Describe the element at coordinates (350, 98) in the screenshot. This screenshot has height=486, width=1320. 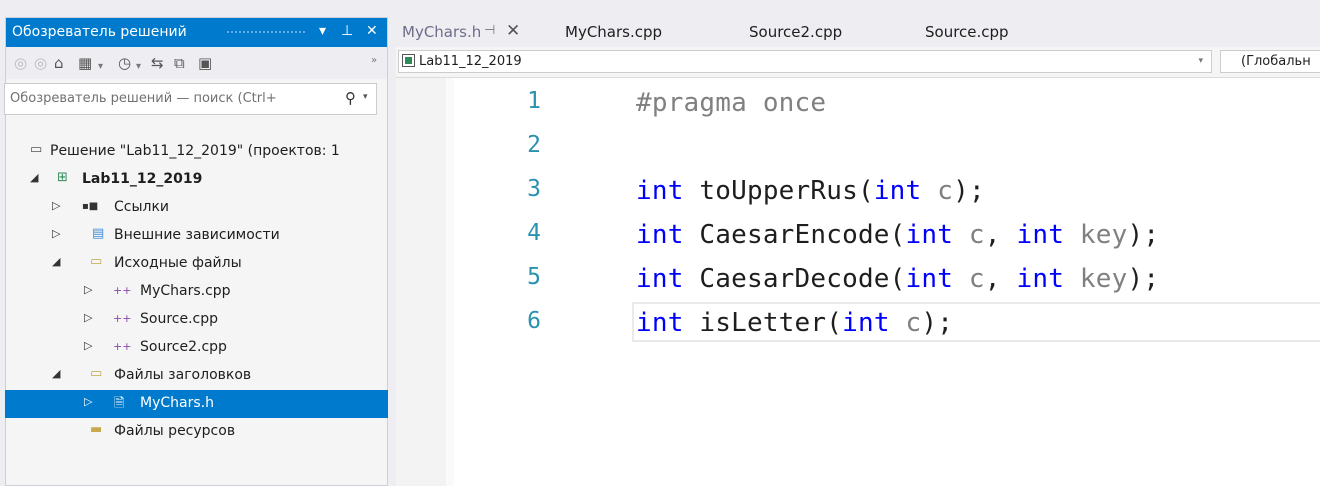
I see `search-icon: ⚲` at that location.